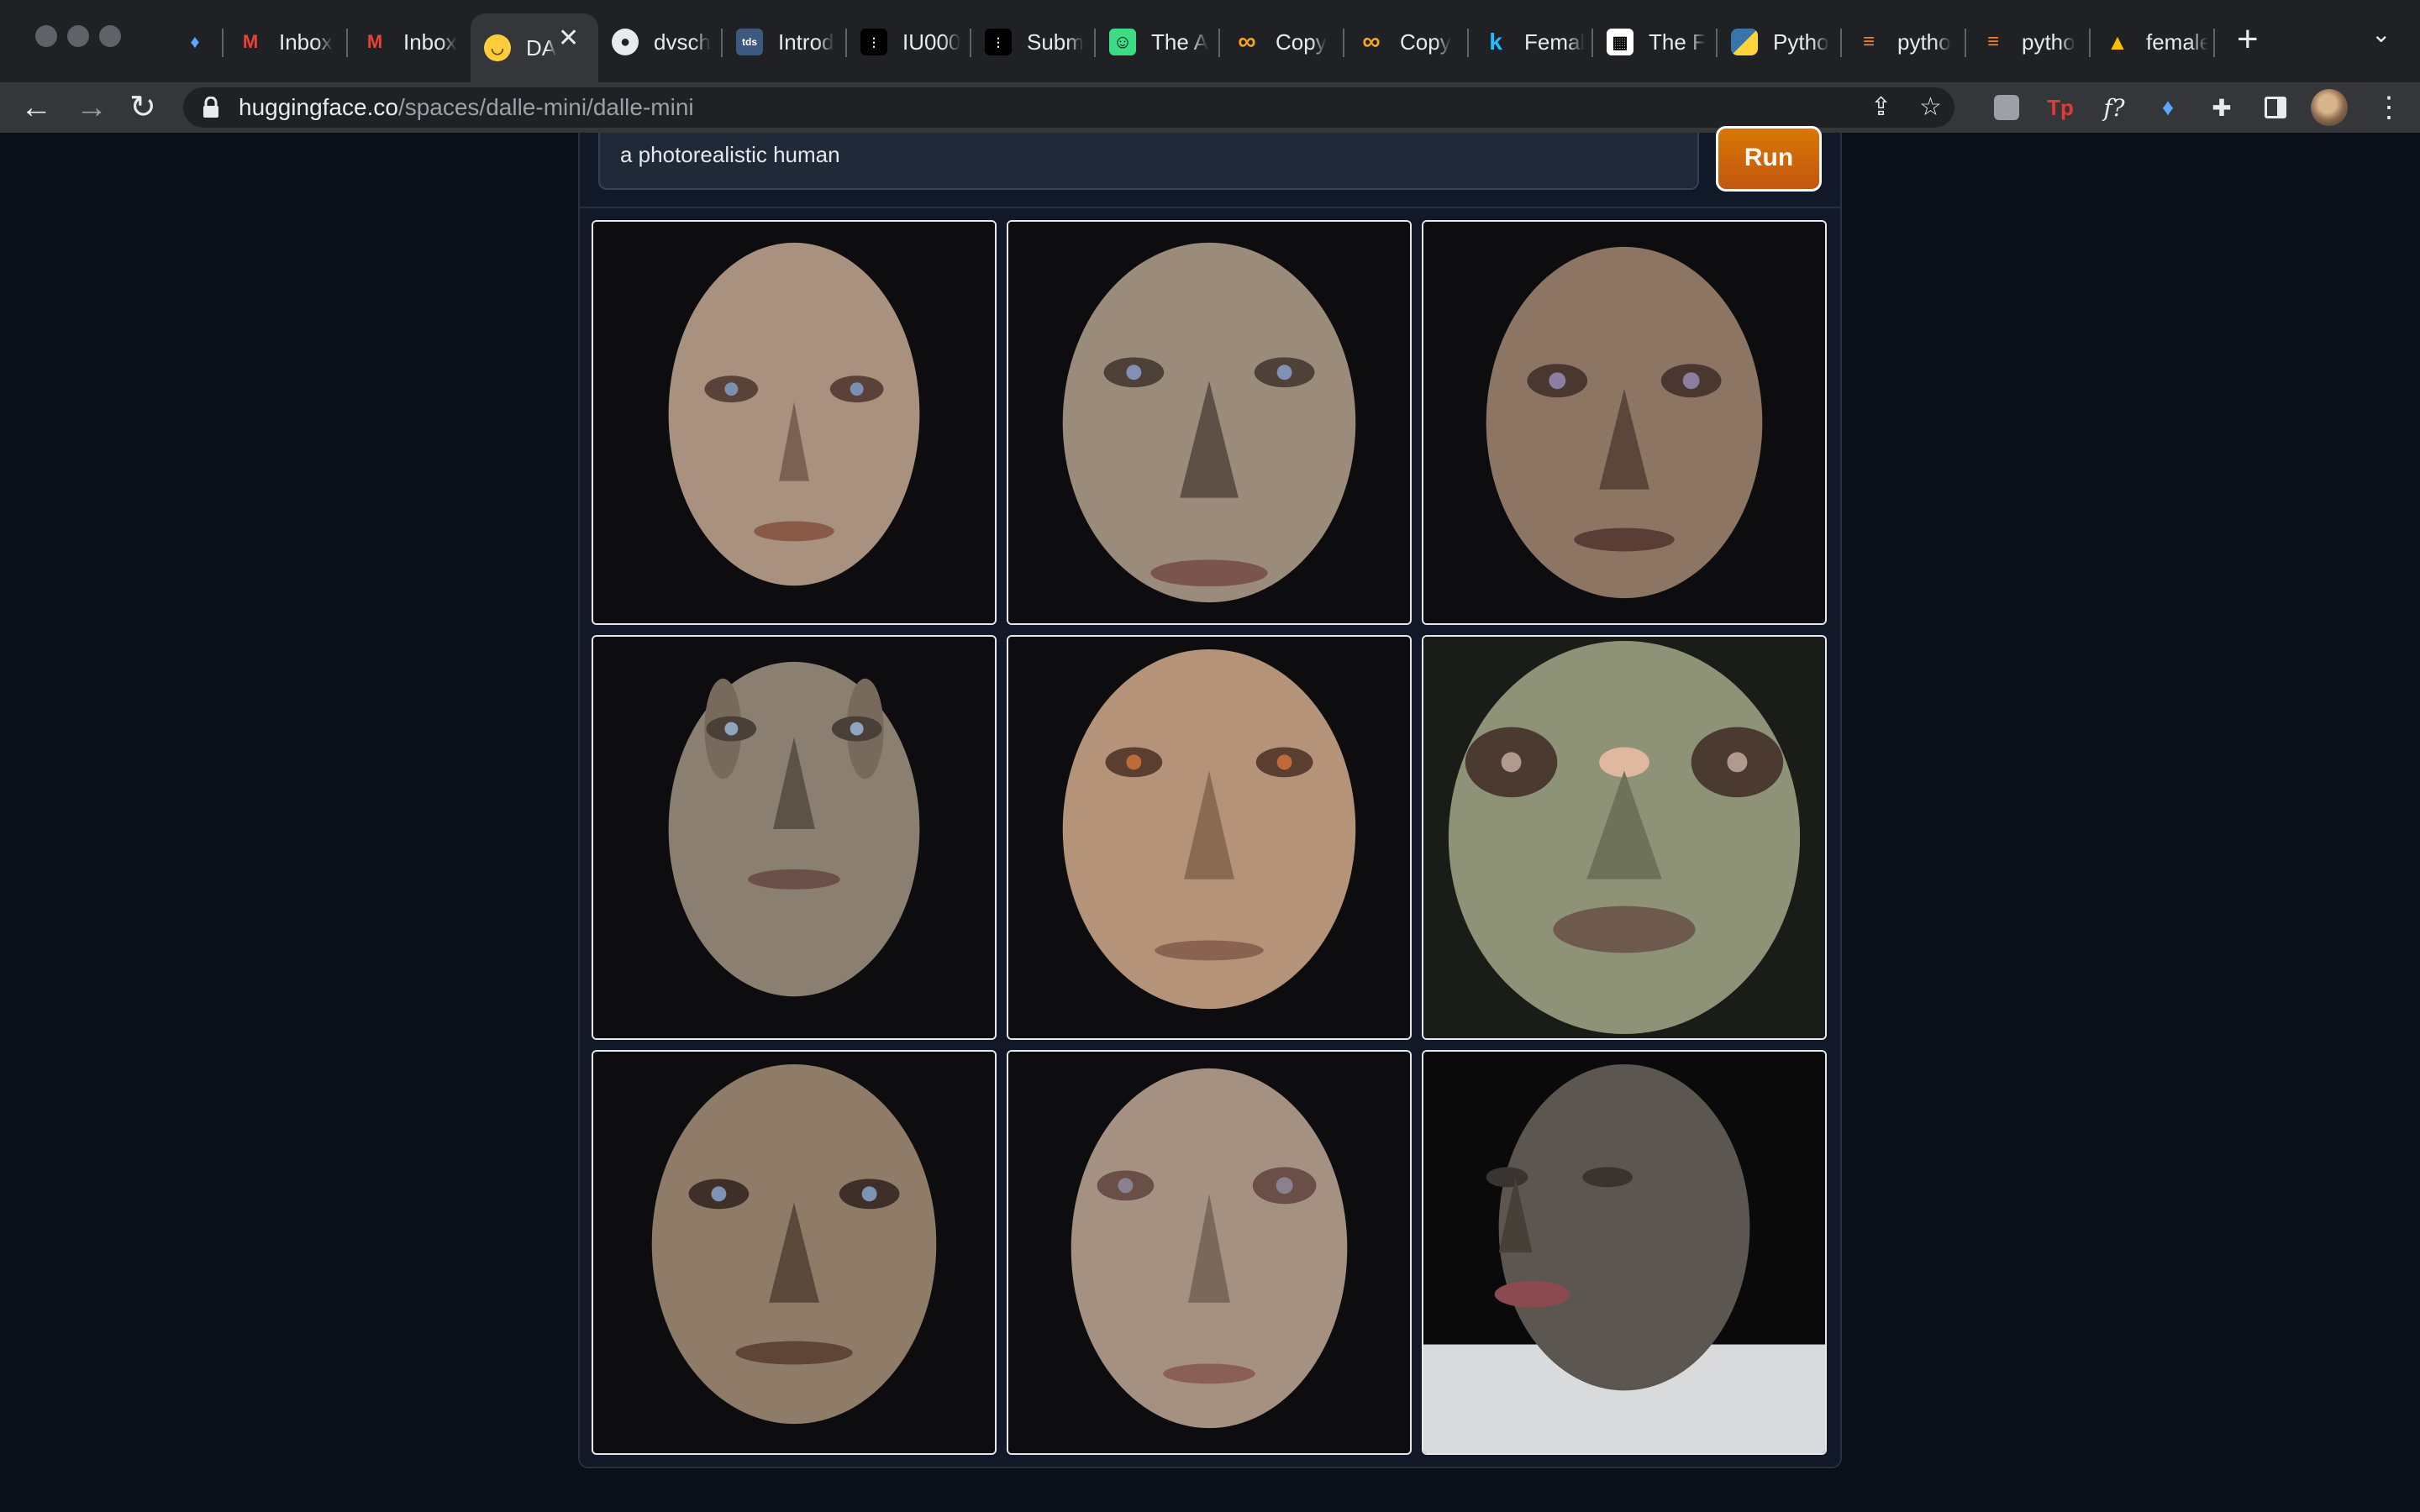 The width and height of the screenshot is (2420, 1512). Describe the element at coordinates (2168, 107) in the screenshot. I see `extension-gem-icon: ♦` at that location.